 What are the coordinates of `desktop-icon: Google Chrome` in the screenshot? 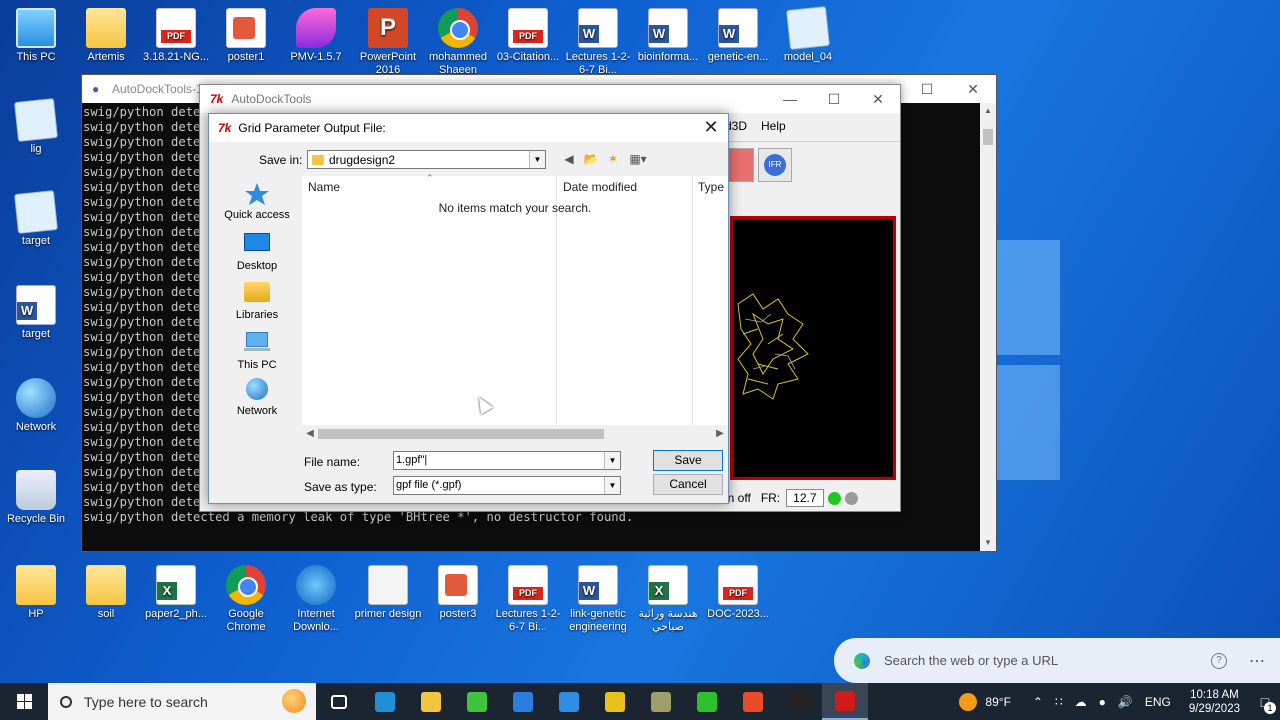 It's located at (246, 599).